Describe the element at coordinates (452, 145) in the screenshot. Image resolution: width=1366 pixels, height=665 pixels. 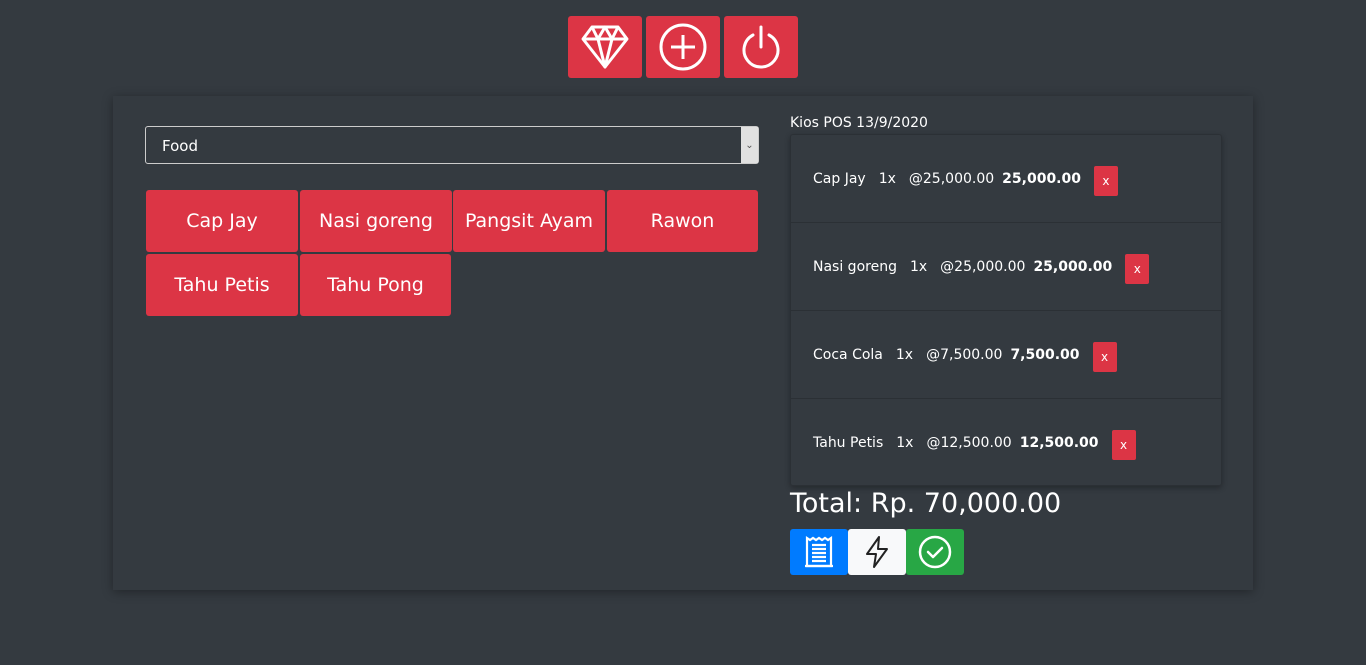
I see `category-select: Food ⌄` at that location.